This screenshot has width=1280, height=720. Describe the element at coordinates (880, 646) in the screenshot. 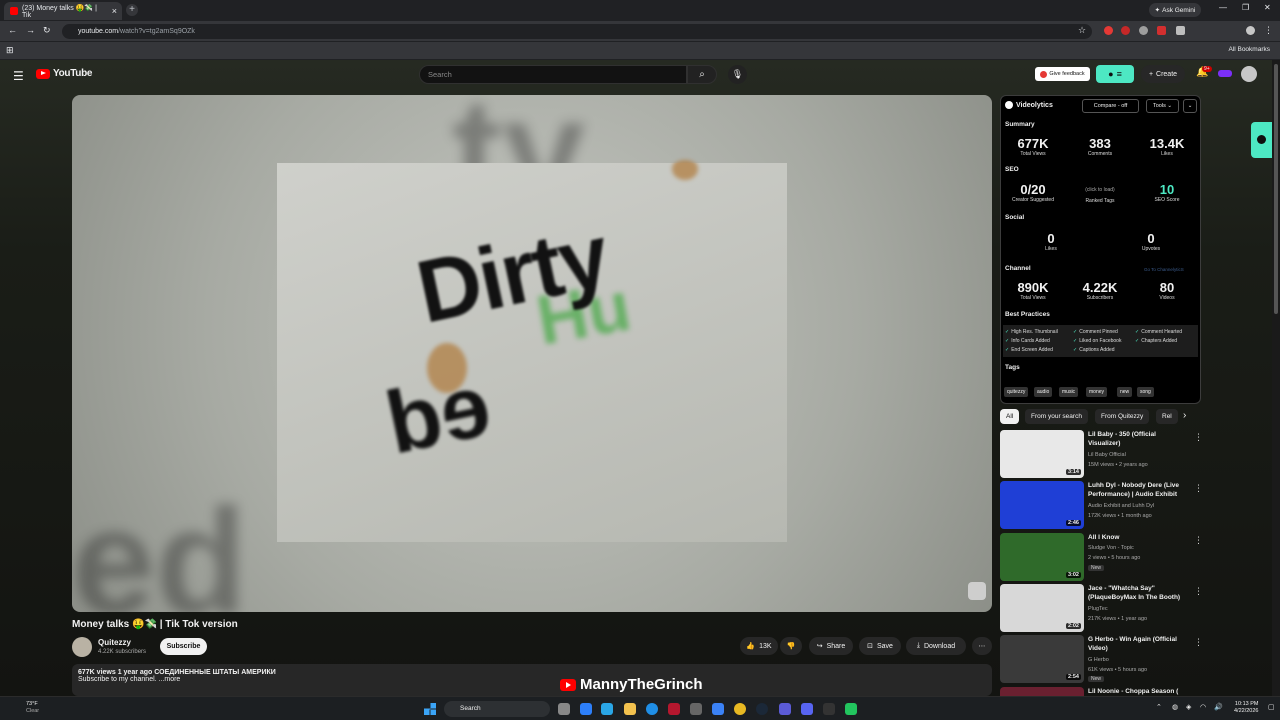

I see `save-button: ⊡ Save` at that location.